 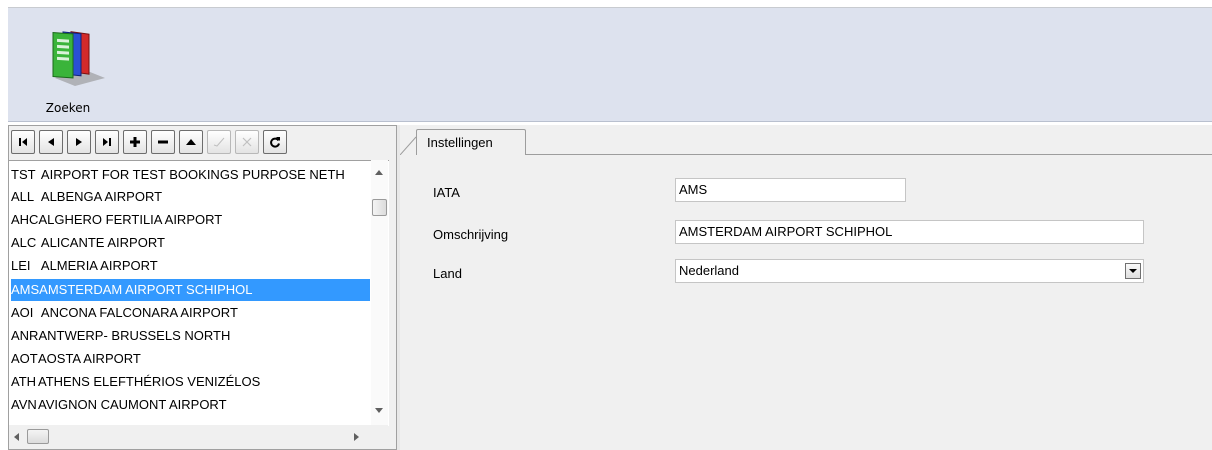 I want to click on delete-record-button, so click(x=163, y=142).